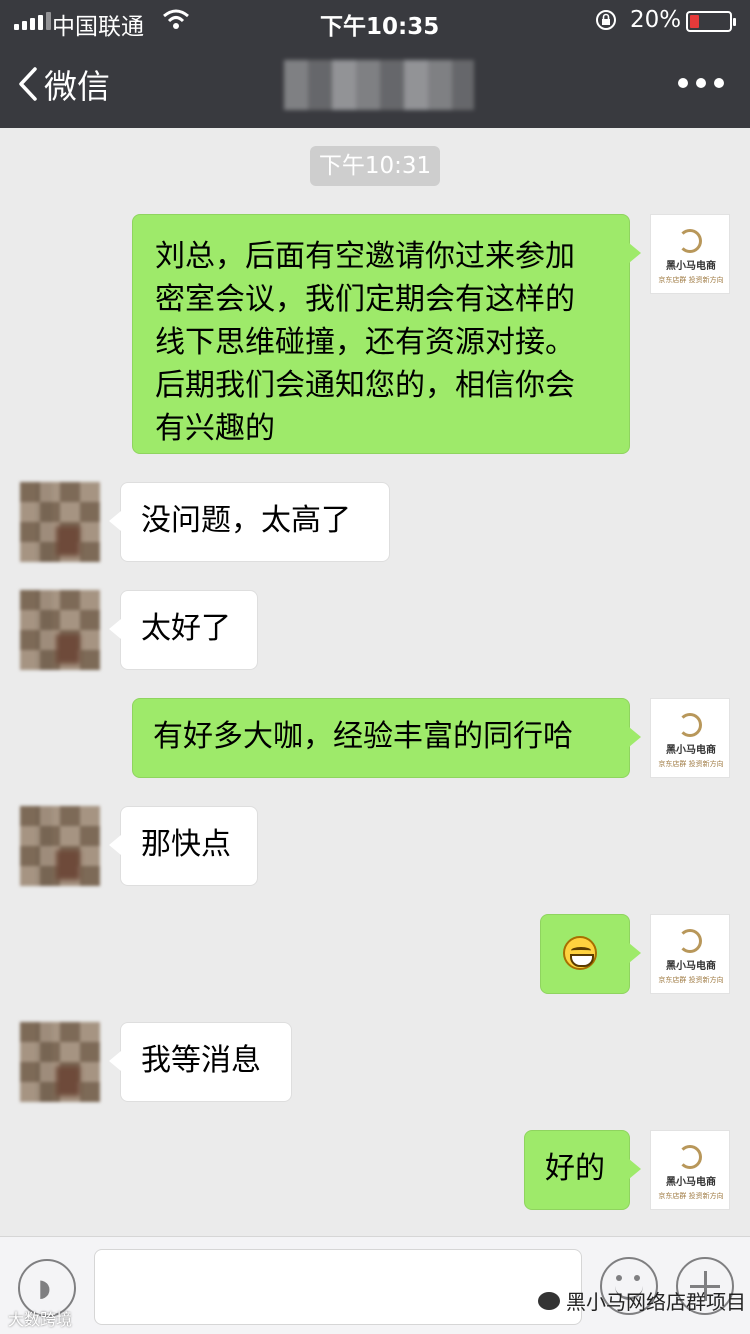  I want to click on top-bar: 中国联通 下午10:35 20% 微信, so click(375, 64).